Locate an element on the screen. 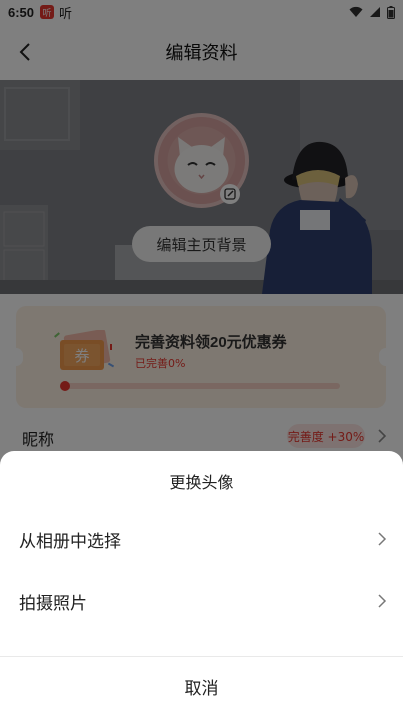 Image resolution: width=403 pixels, height=716 pixels. choose-from-album-option: 从相册中选择 is located at coordinates (201, 539).